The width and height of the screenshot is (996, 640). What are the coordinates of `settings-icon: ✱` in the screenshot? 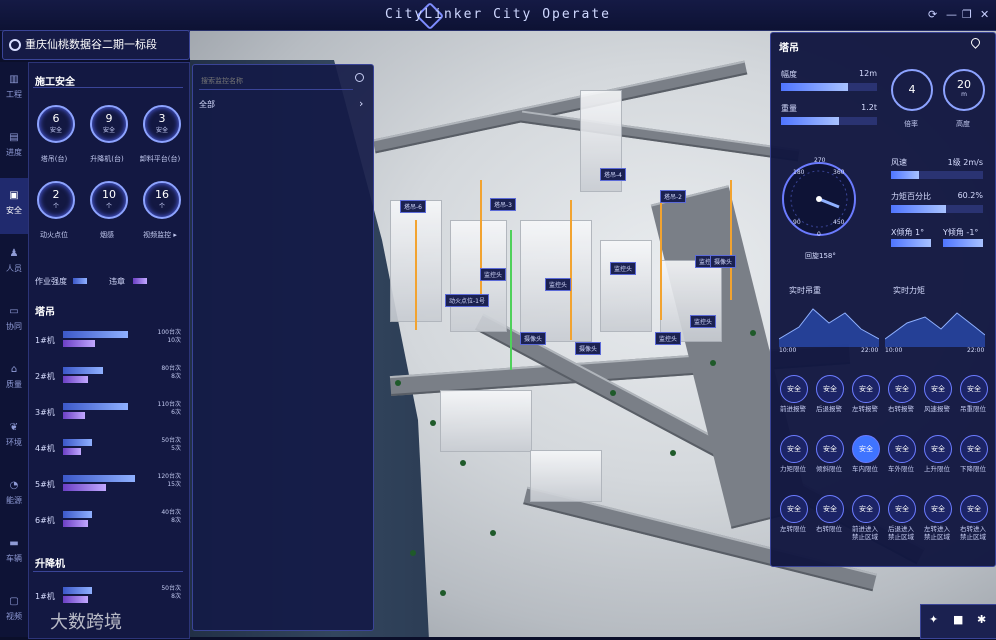 It's located at (981, 619).